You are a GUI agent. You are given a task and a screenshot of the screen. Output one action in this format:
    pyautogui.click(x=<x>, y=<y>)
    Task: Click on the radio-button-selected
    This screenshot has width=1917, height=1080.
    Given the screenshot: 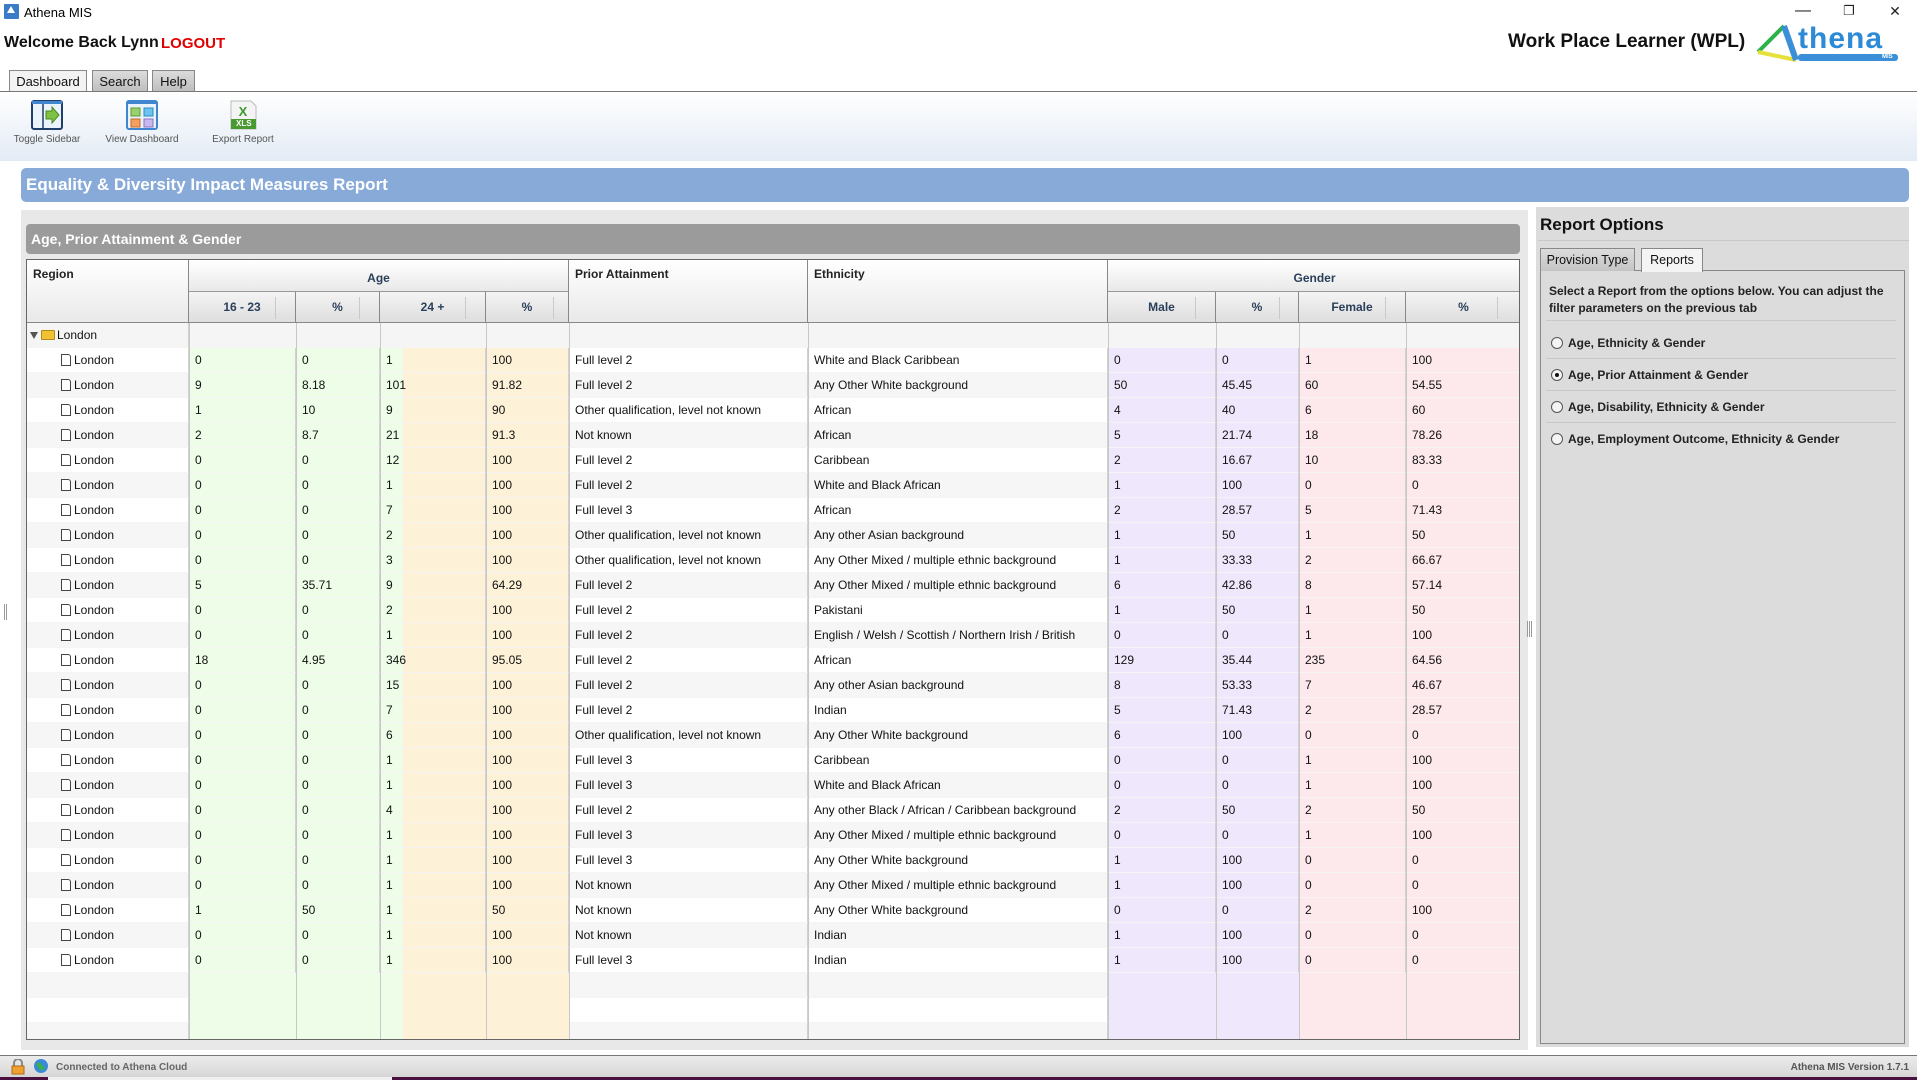 What is the action you would take?
    pyautogui.click(x=1557, y=375)
    